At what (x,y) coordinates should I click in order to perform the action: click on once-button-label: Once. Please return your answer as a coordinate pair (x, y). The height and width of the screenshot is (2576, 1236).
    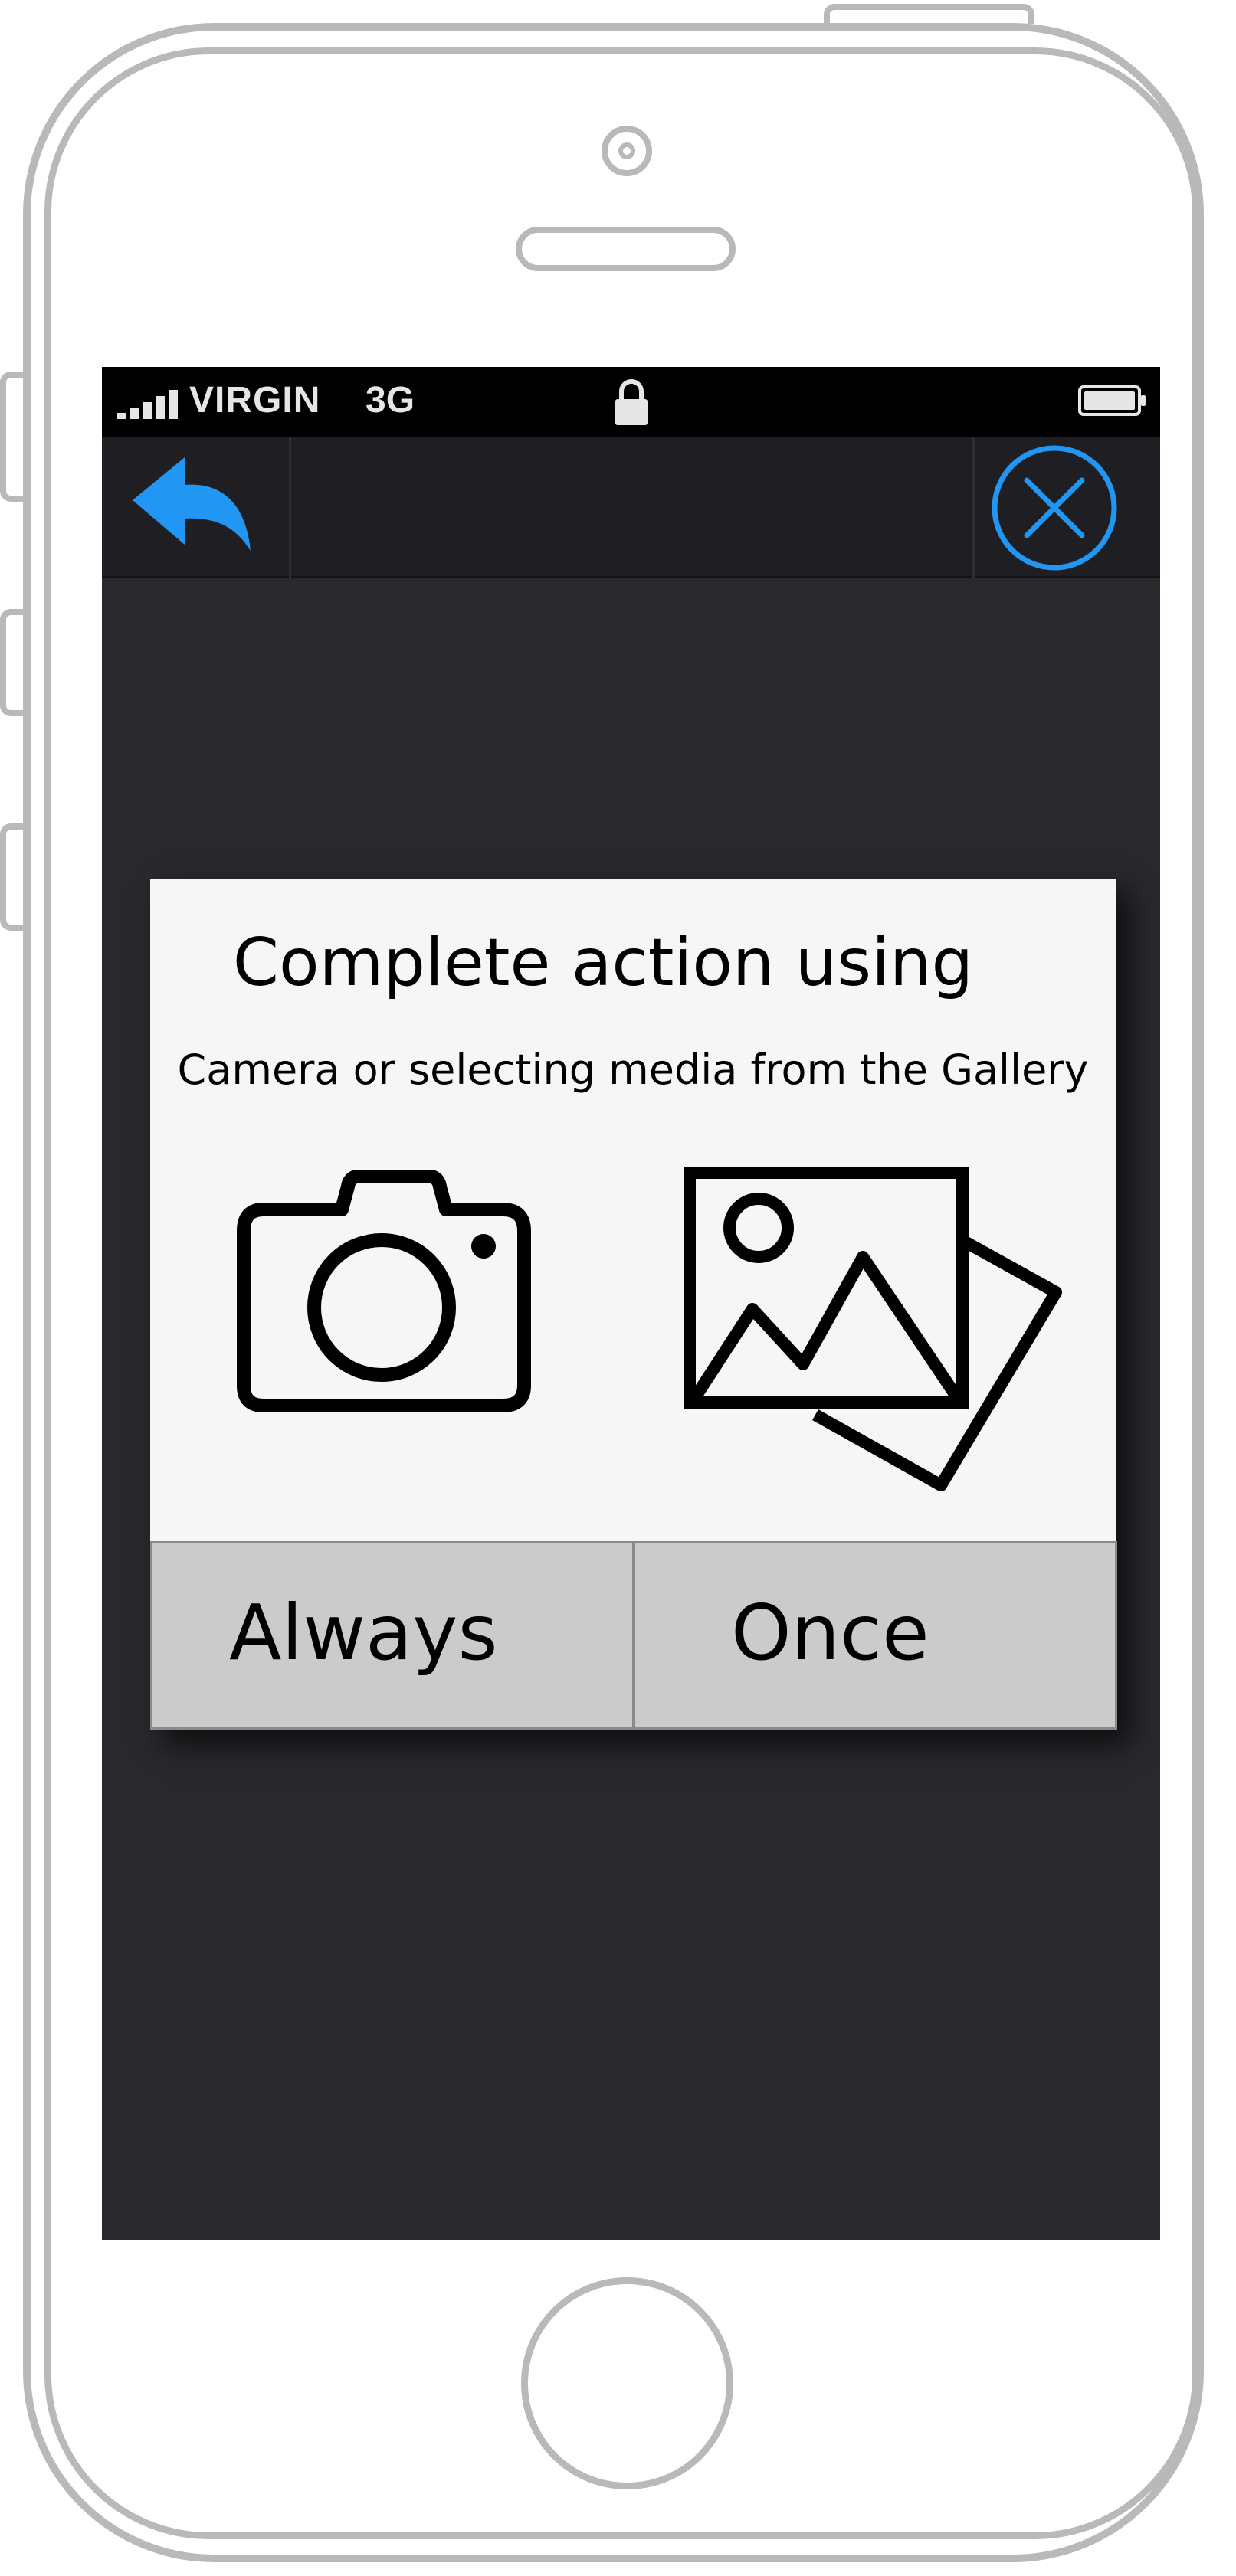
    Looking at the image, I should click on (830, 1633).